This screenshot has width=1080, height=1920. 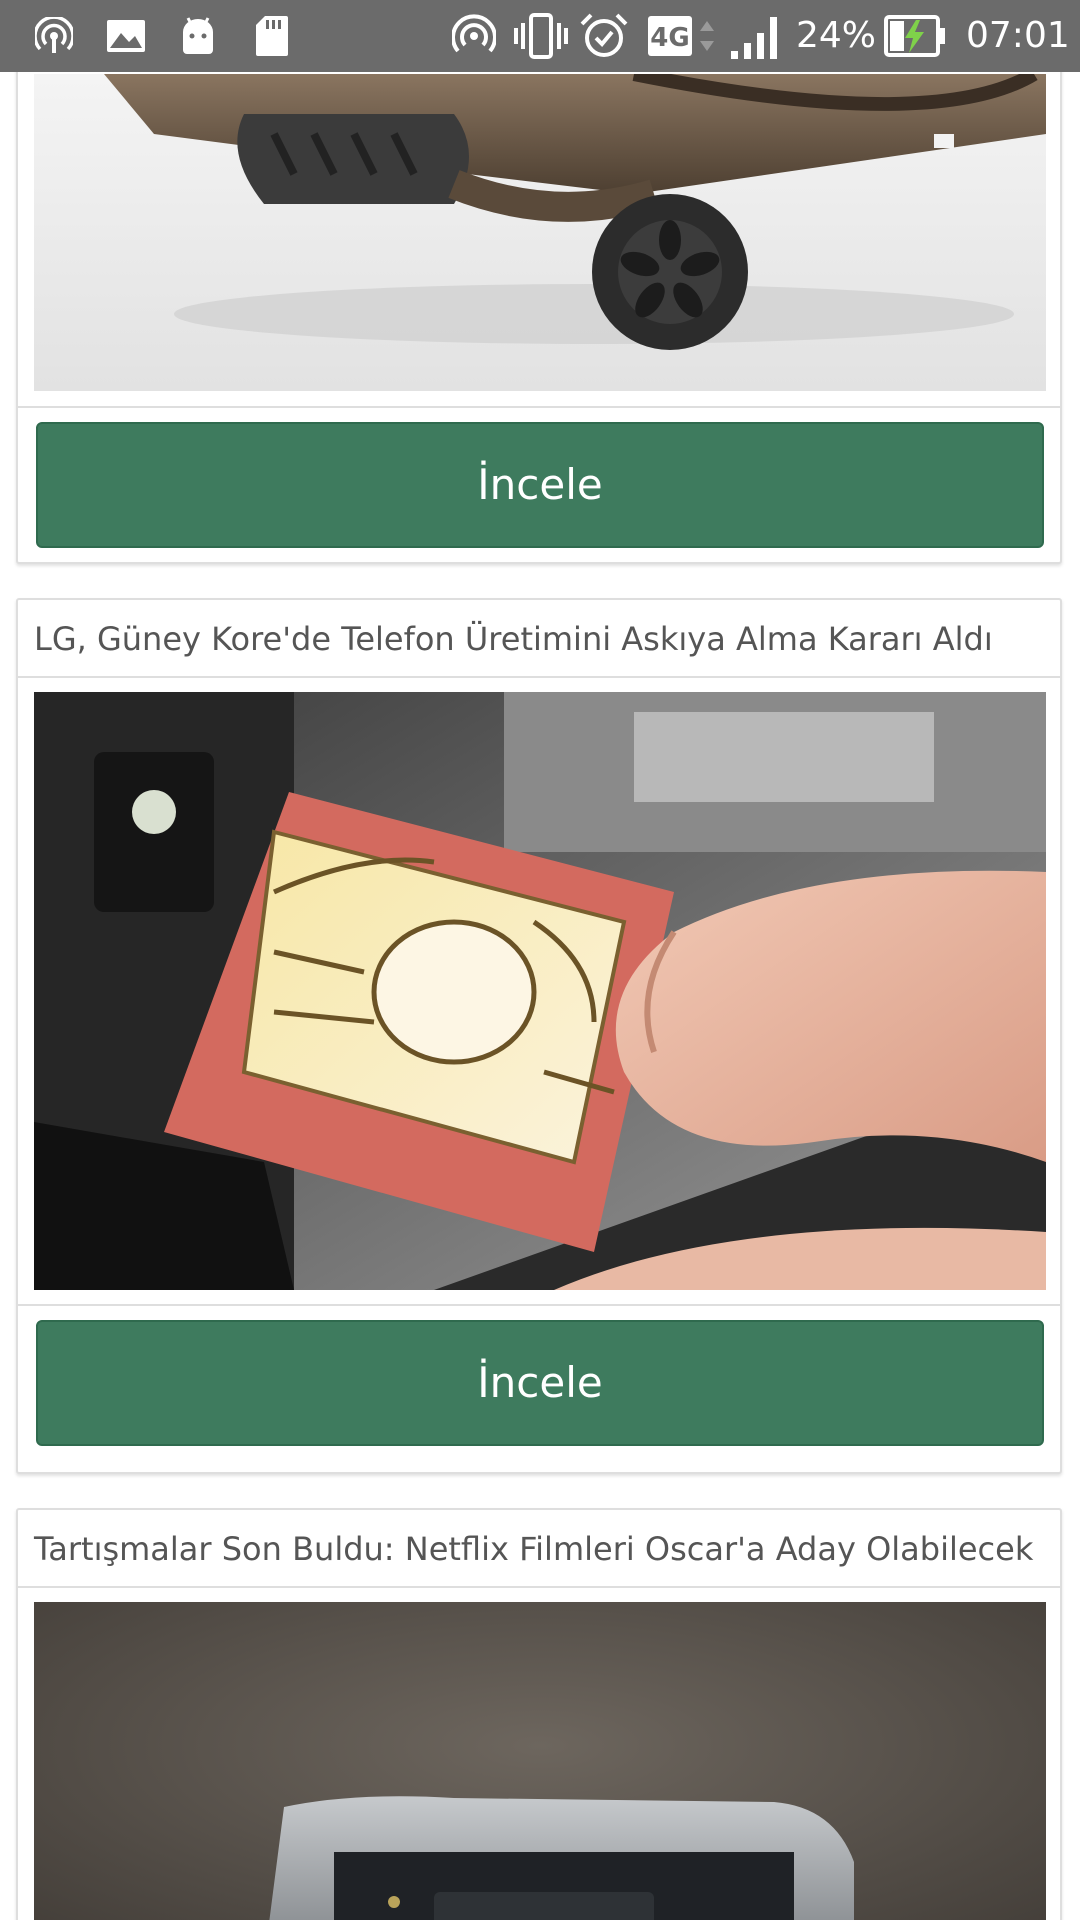 I want to click on svg-text: 4G, so click(x=669, y=38).